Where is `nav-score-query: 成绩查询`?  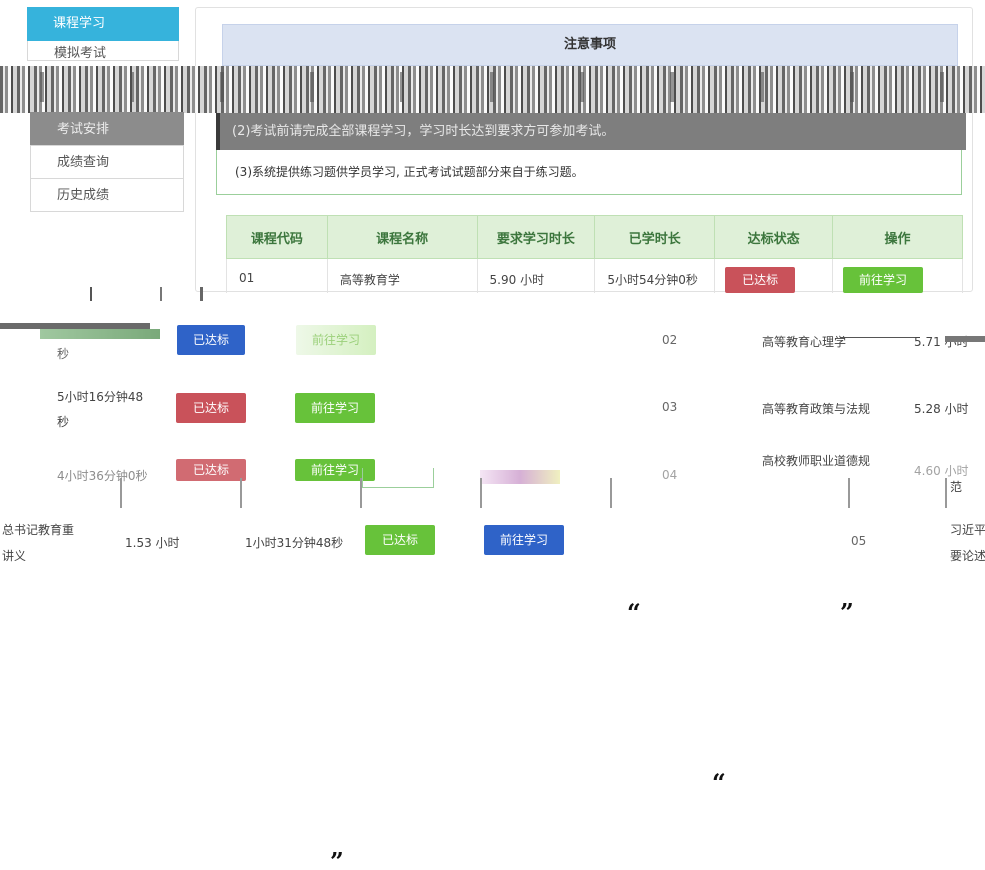
nav-score-query: 成绩查询 is located at coordinates (107, 162).